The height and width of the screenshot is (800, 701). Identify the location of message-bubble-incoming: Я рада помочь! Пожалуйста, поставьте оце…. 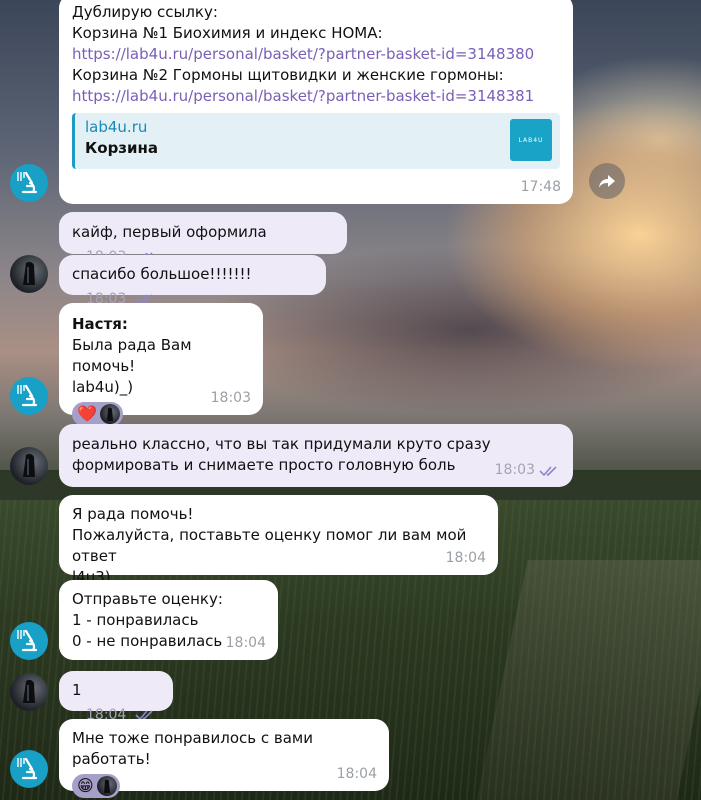
(278, 540).